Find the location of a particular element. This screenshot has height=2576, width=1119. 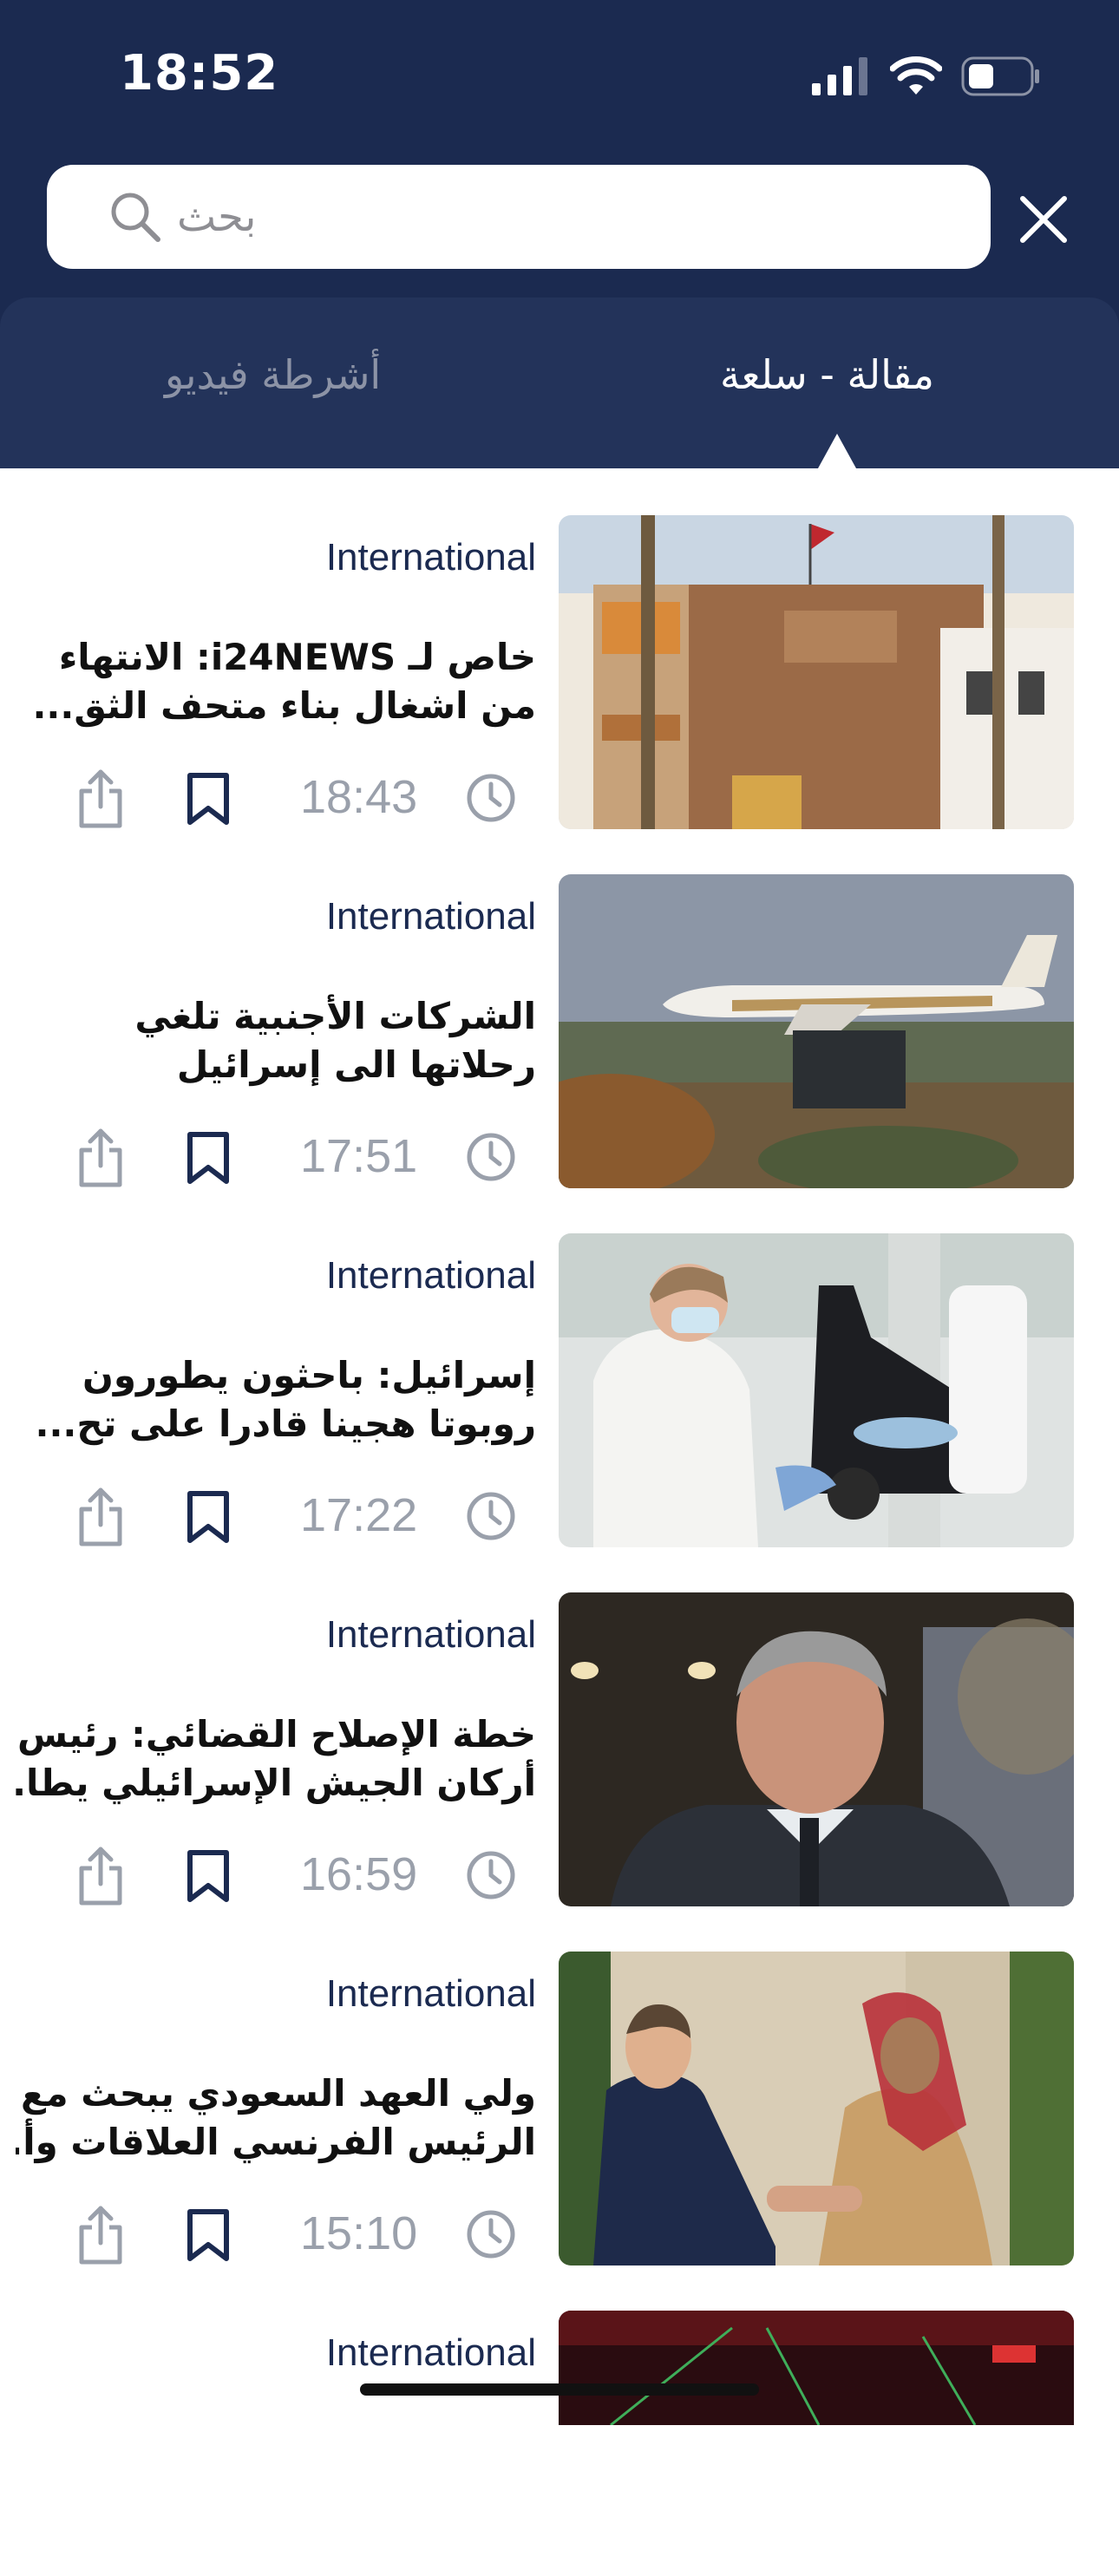

article-item: International is located at coordinates (560, 2420).